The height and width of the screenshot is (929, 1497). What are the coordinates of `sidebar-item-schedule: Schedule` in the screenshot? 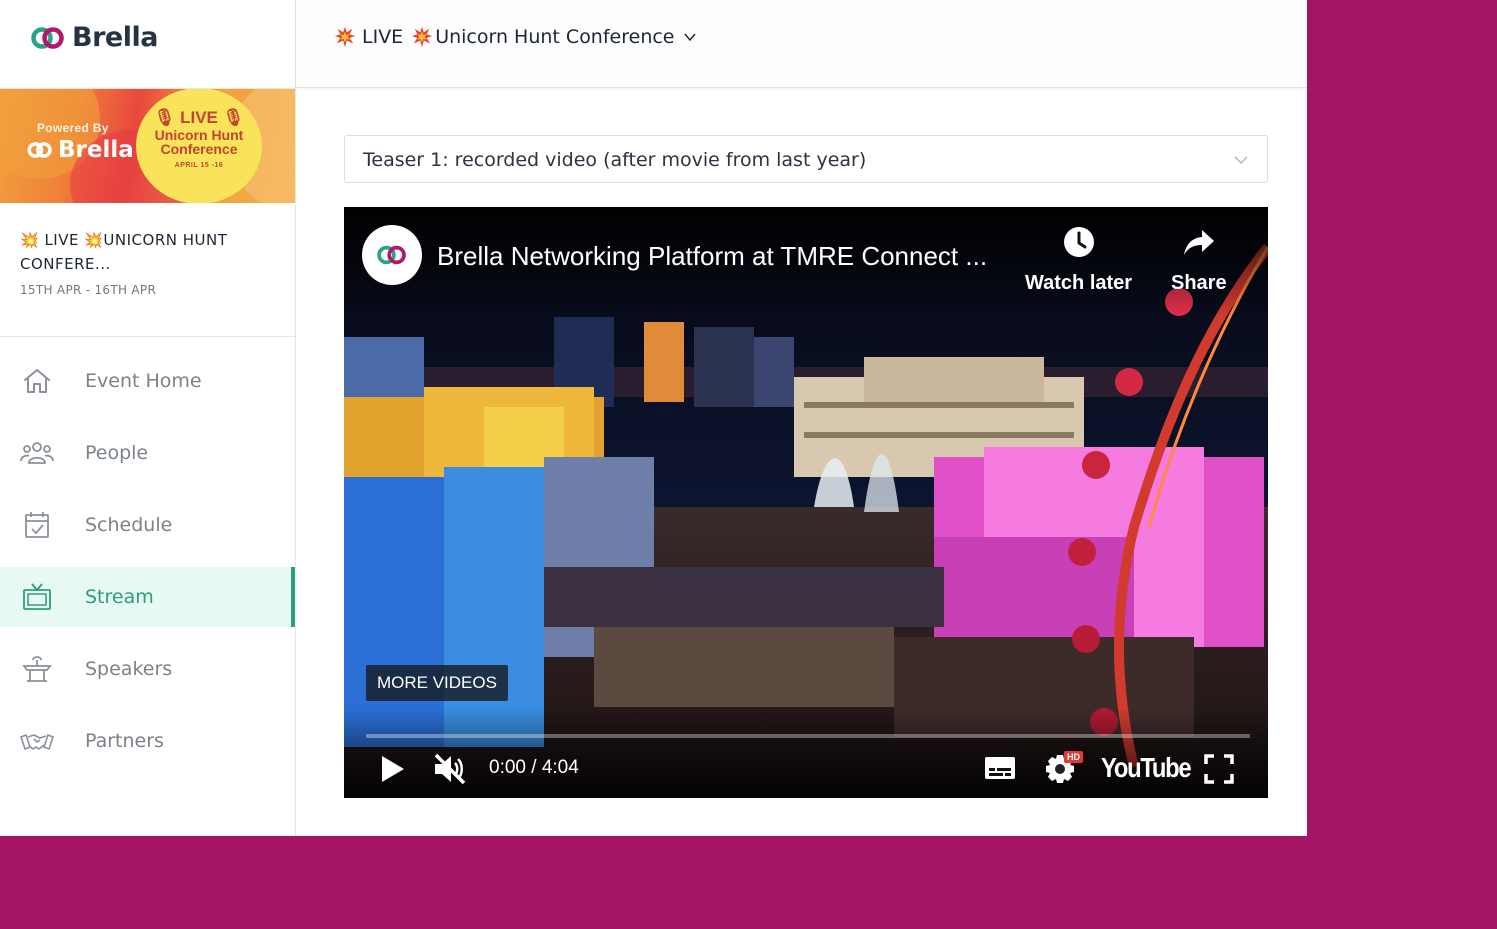 It's located at (148, 525).